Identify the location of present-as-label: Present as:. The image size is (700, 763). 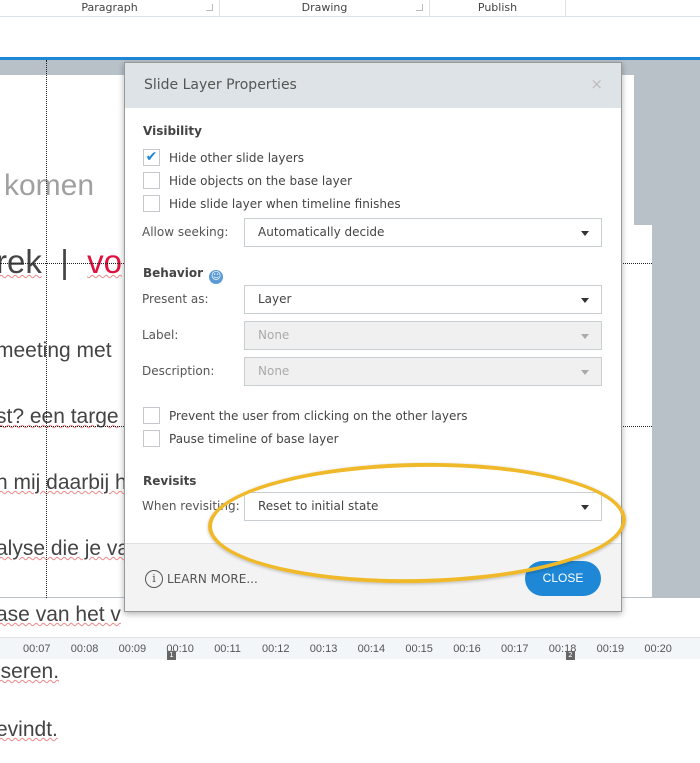
(175, 299).